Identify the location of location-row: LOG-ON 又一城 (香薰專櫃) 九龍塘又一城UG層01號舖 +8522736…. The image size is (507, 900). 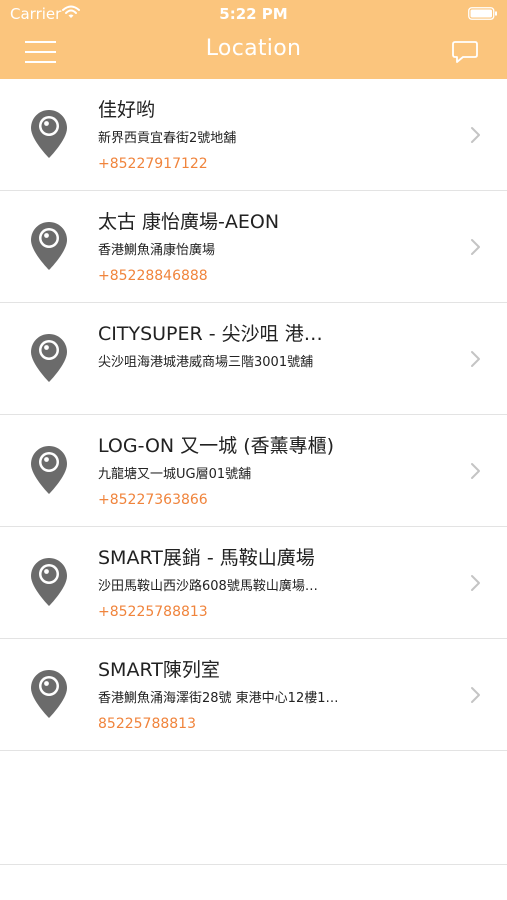
(253, 471).